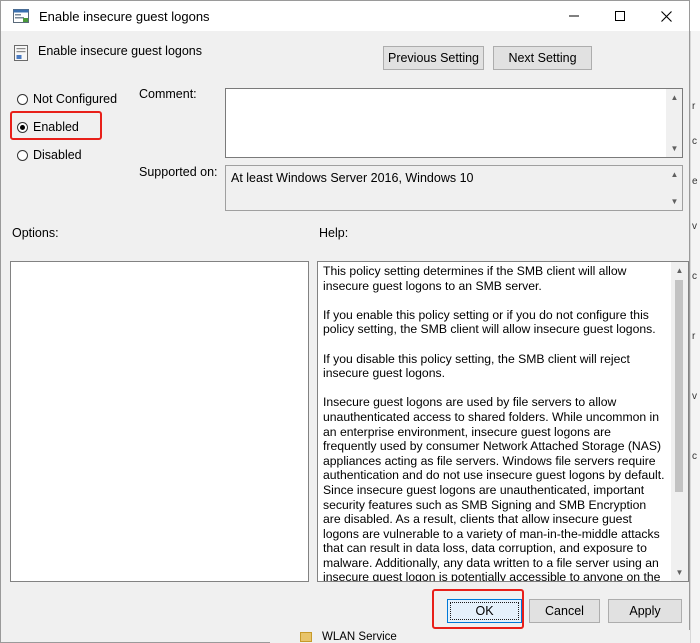 The image size is (700, 643). I want to click on close-icon, so click(666, 16).